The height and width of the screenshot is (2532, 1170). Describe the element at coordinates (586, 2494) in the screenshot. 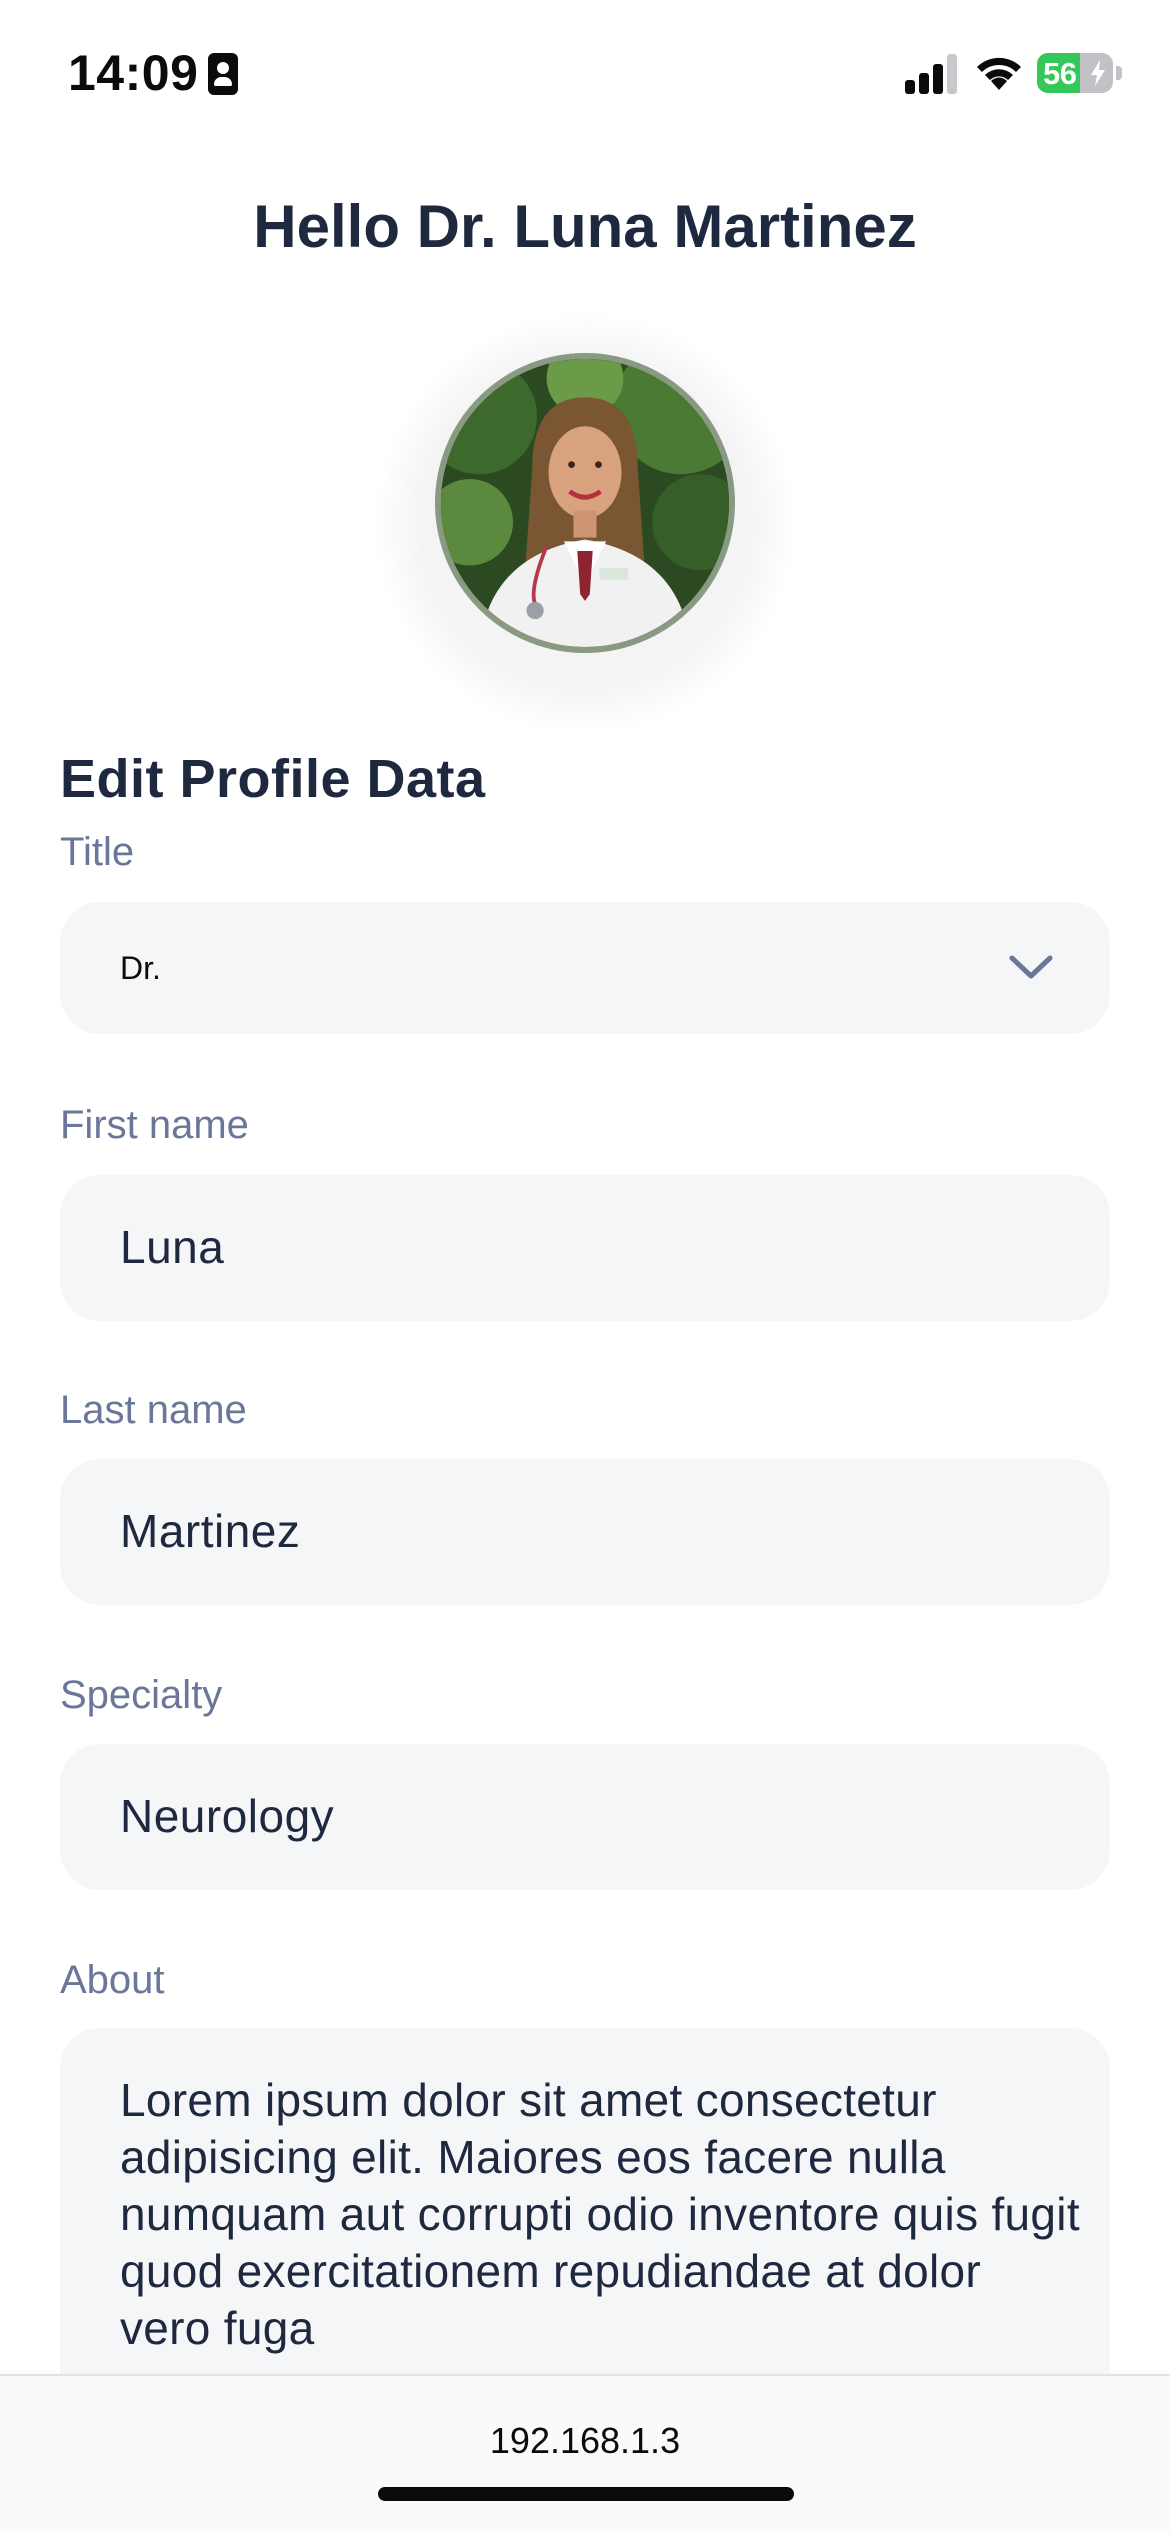

I see `home-indicator` at that location.